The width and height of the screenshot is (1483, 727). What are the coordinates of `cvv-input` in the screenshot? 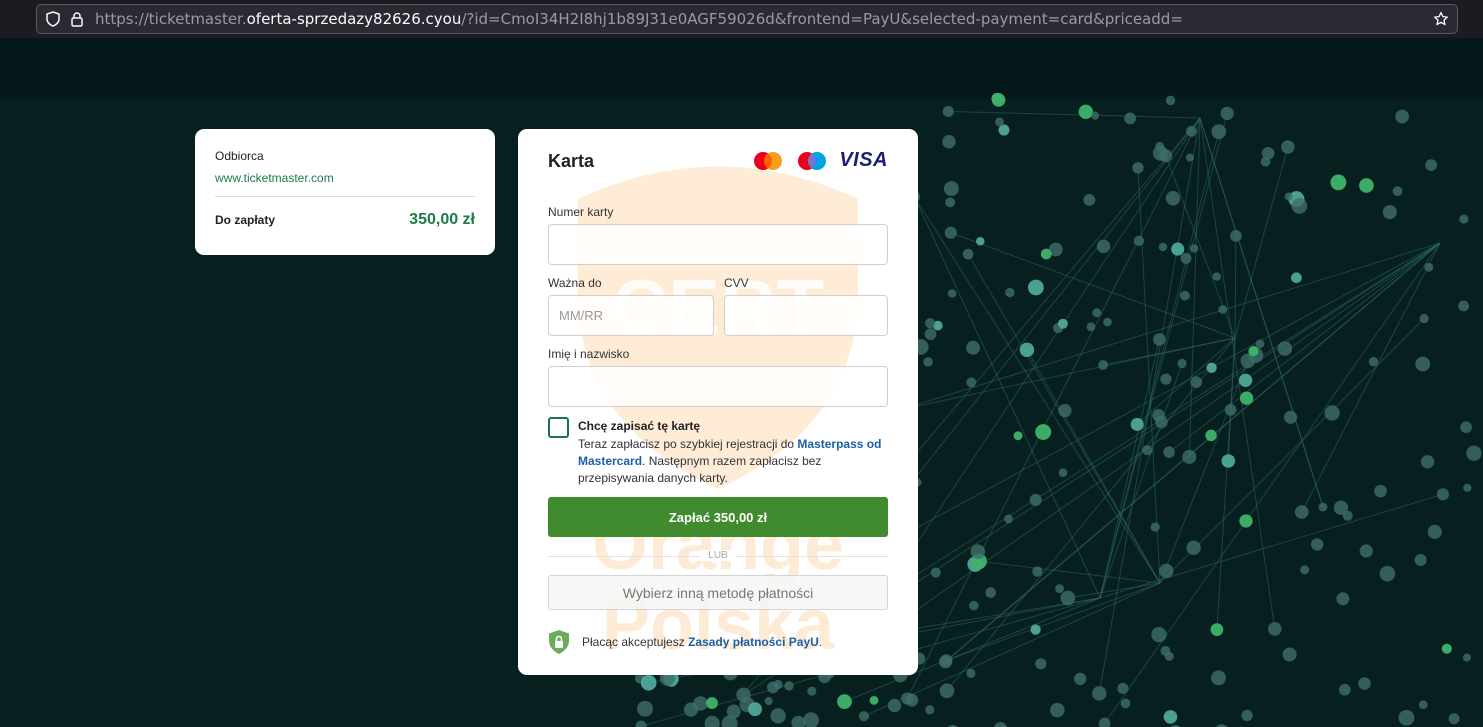 It's located at (806, 315).